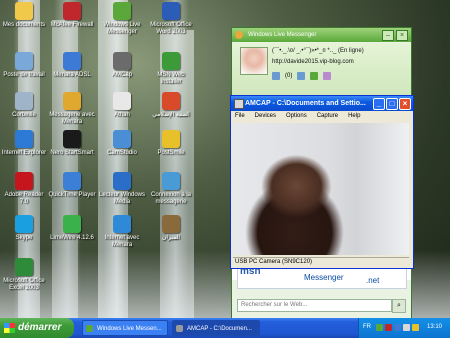  I want to click on msn-icon, so click(171, 61).